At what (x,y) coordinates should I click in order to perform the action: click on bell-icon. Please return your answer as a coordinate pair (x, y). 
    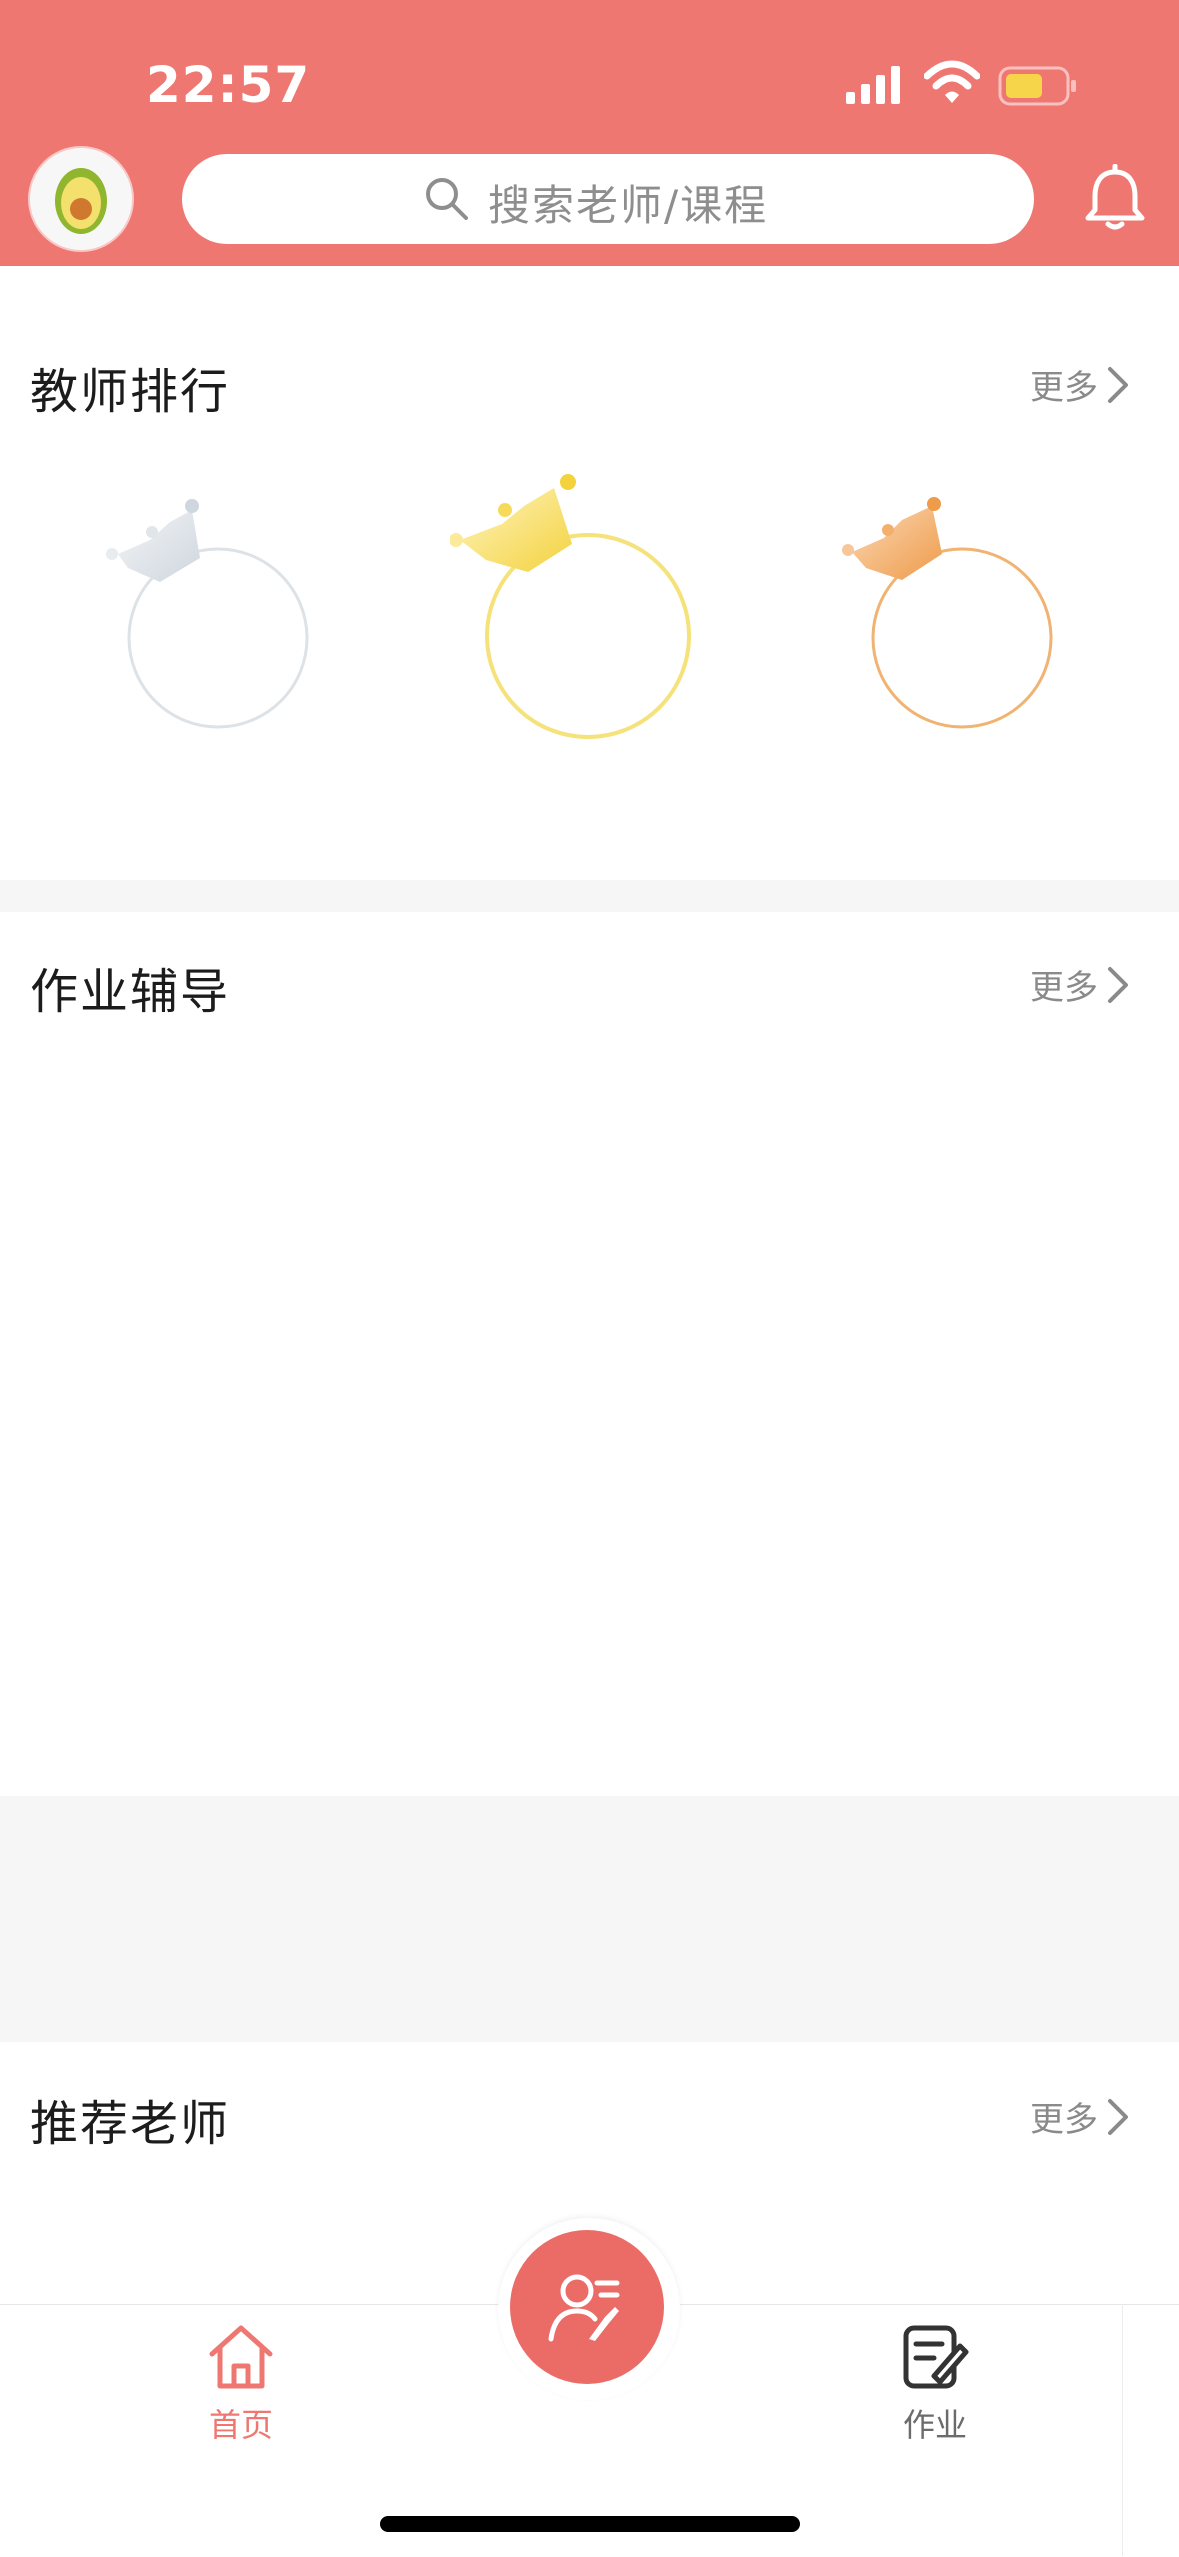
    Looking at the image, I should click on (1115, 199).